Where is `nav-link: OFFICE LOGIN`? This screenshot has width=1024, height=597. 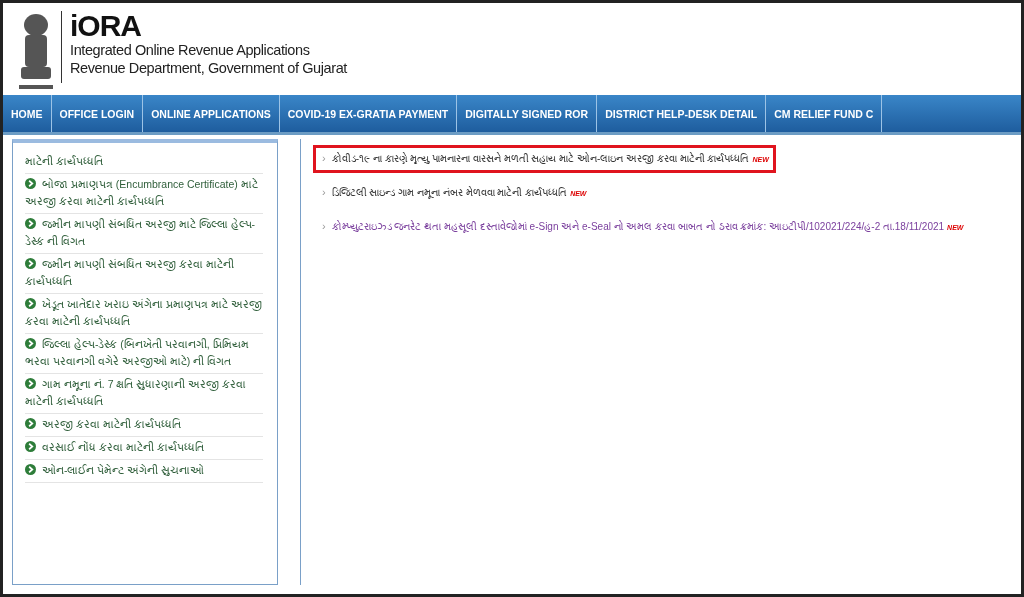 nav-link: OFFICE LOGIN is located at coordinates (97, 113).